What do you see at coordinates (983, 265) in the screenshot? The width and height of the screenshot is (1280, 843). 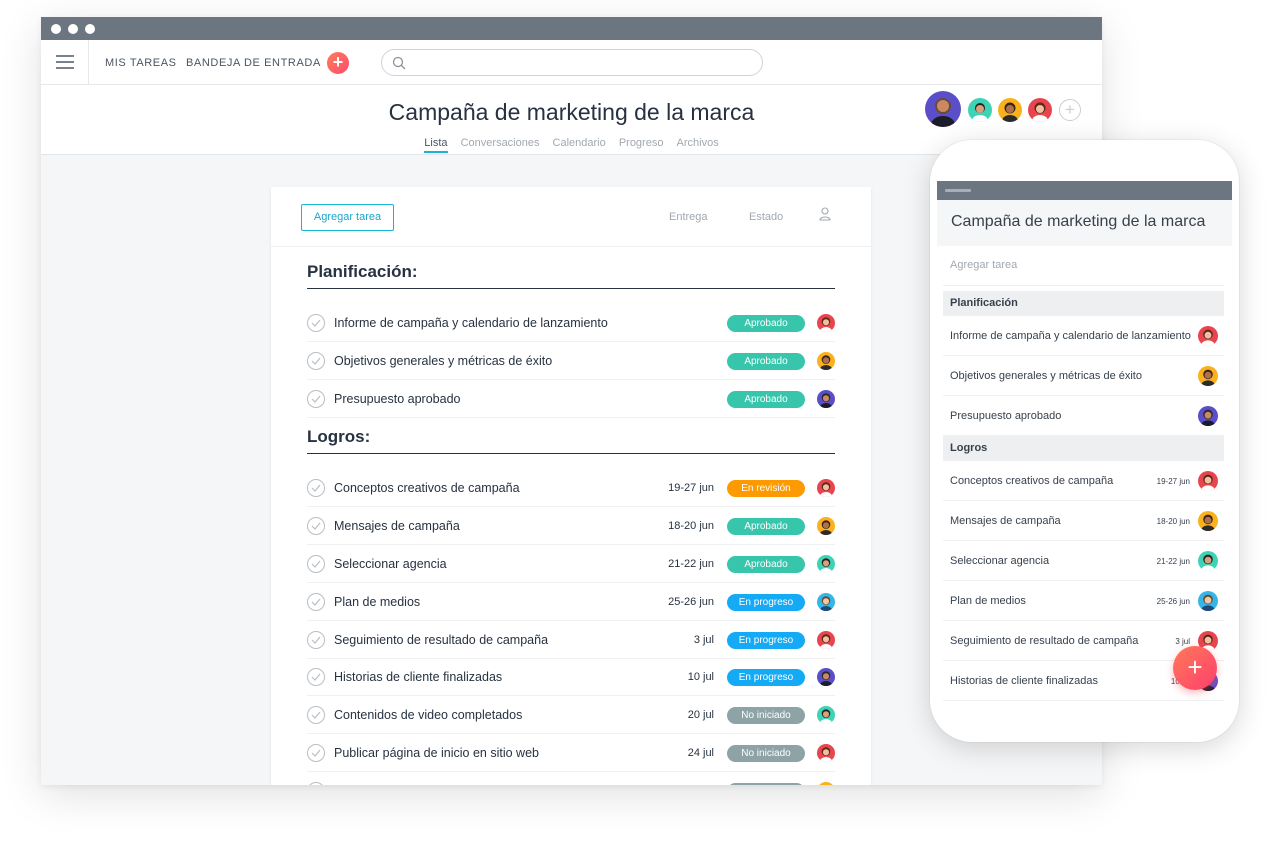 I see `mobile-add-task: Agregar tarea` at bounding box center [983, 265].